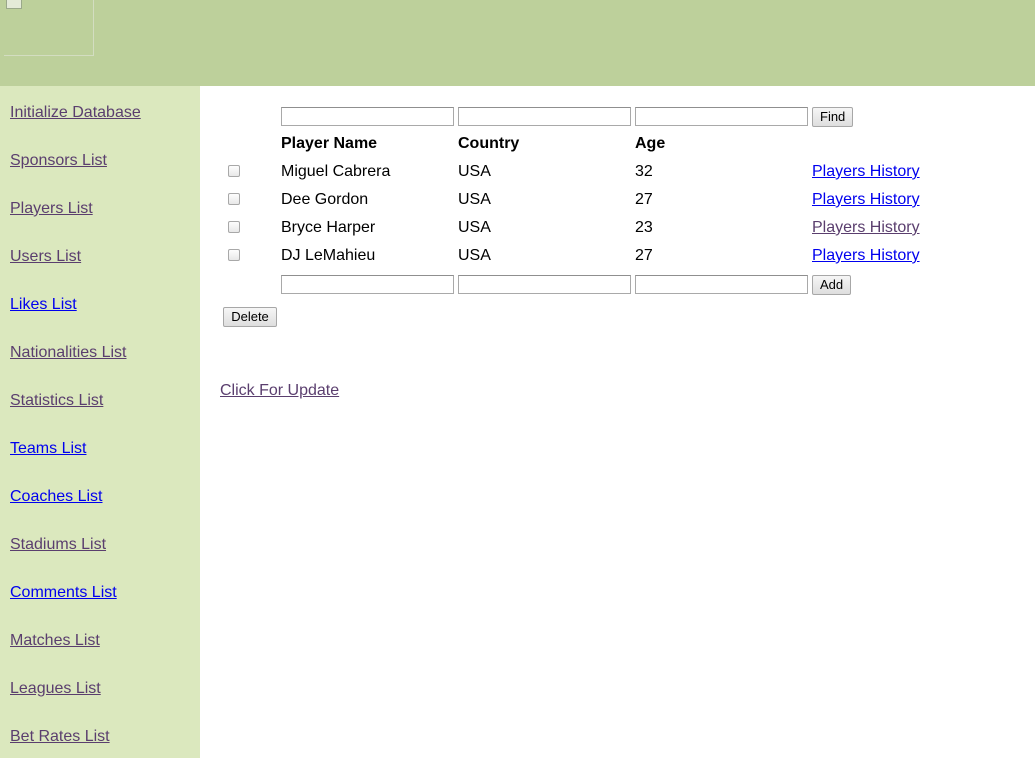  Describe the element at coordinates (544, 284) in the screenshot. I see `add-country-input` at that location.